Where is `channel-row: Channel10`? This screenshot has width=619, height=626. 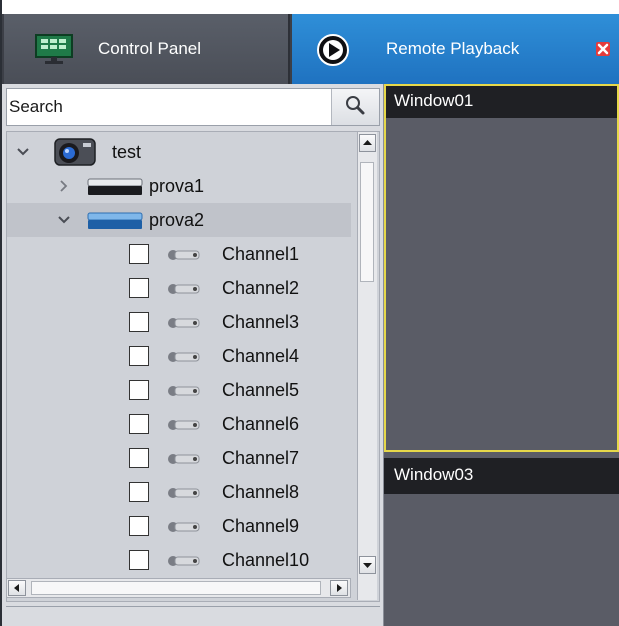 channel-row: Channel10 is located at coordinates (179, 560).